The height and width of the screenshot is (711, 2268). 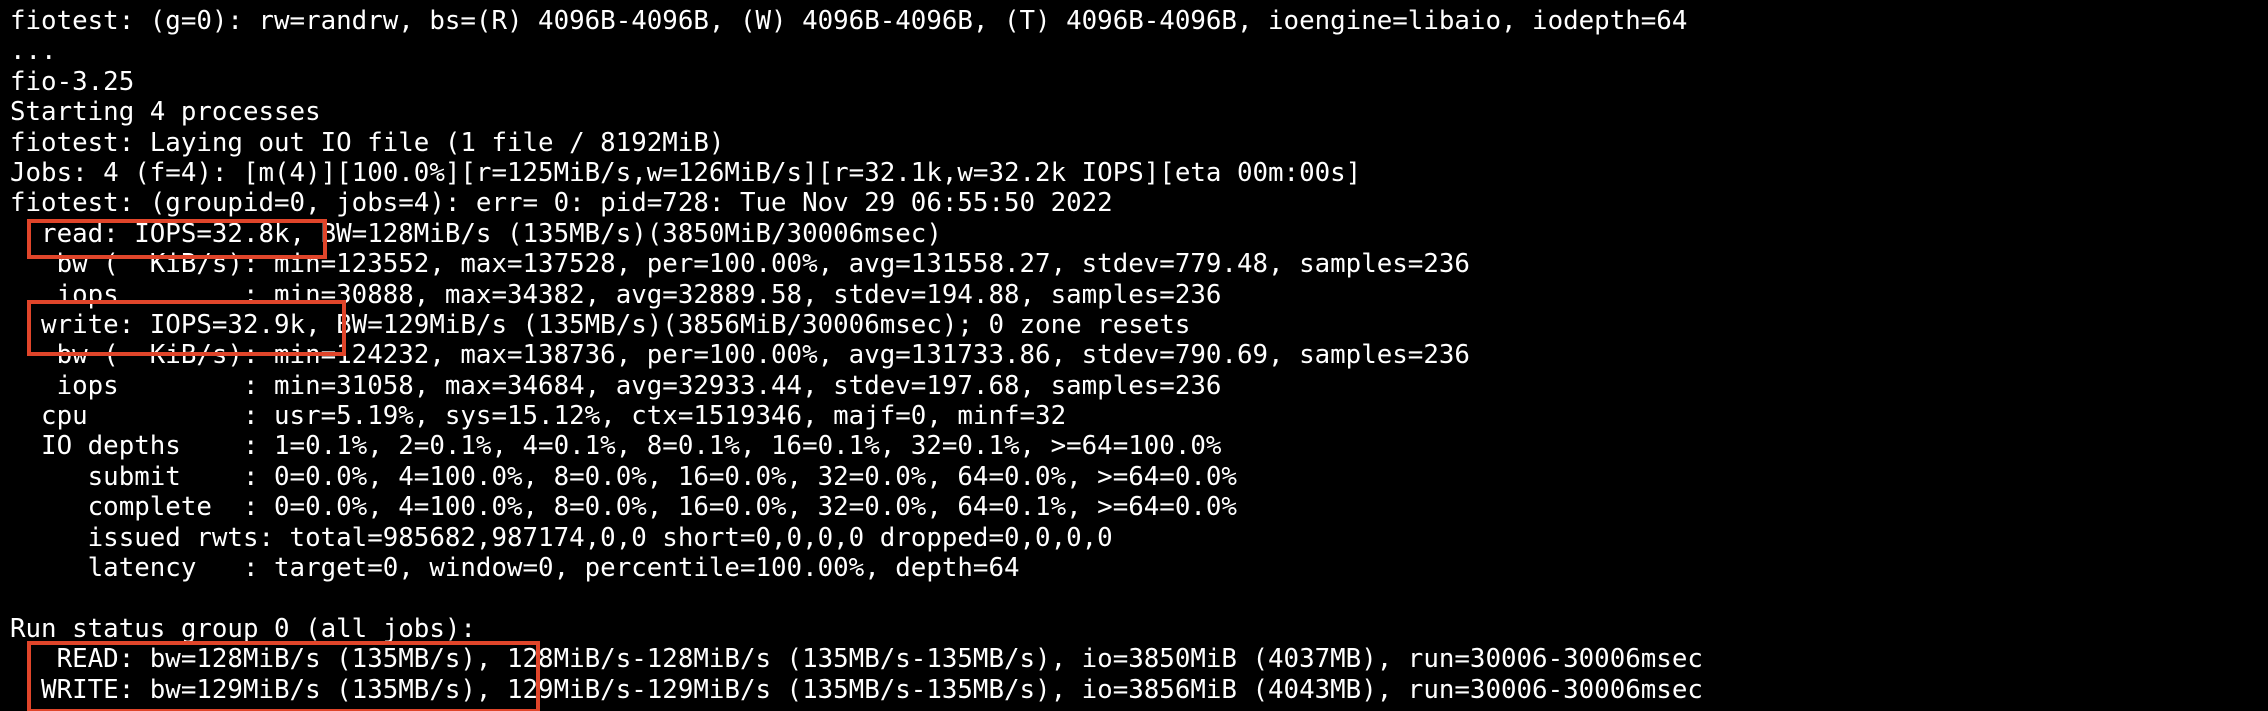 I want to click on line-fio-version: fio-3.25, so click(x=72, y=81).